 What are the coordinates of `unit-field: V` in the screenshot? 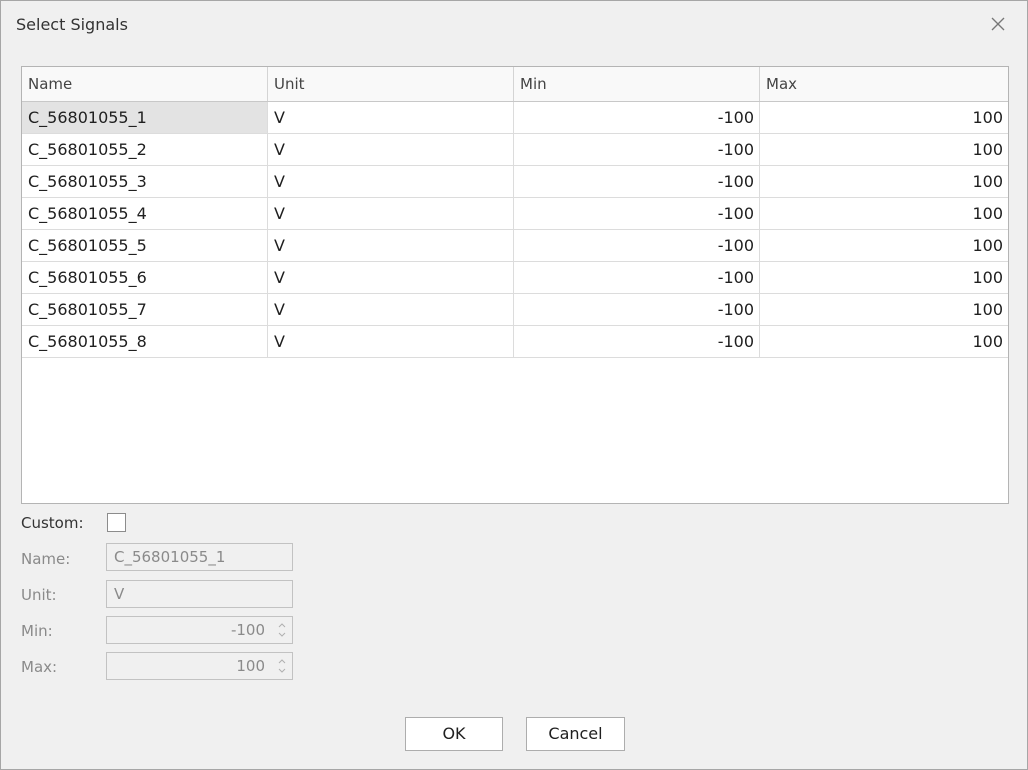 It's located at (199, 594).